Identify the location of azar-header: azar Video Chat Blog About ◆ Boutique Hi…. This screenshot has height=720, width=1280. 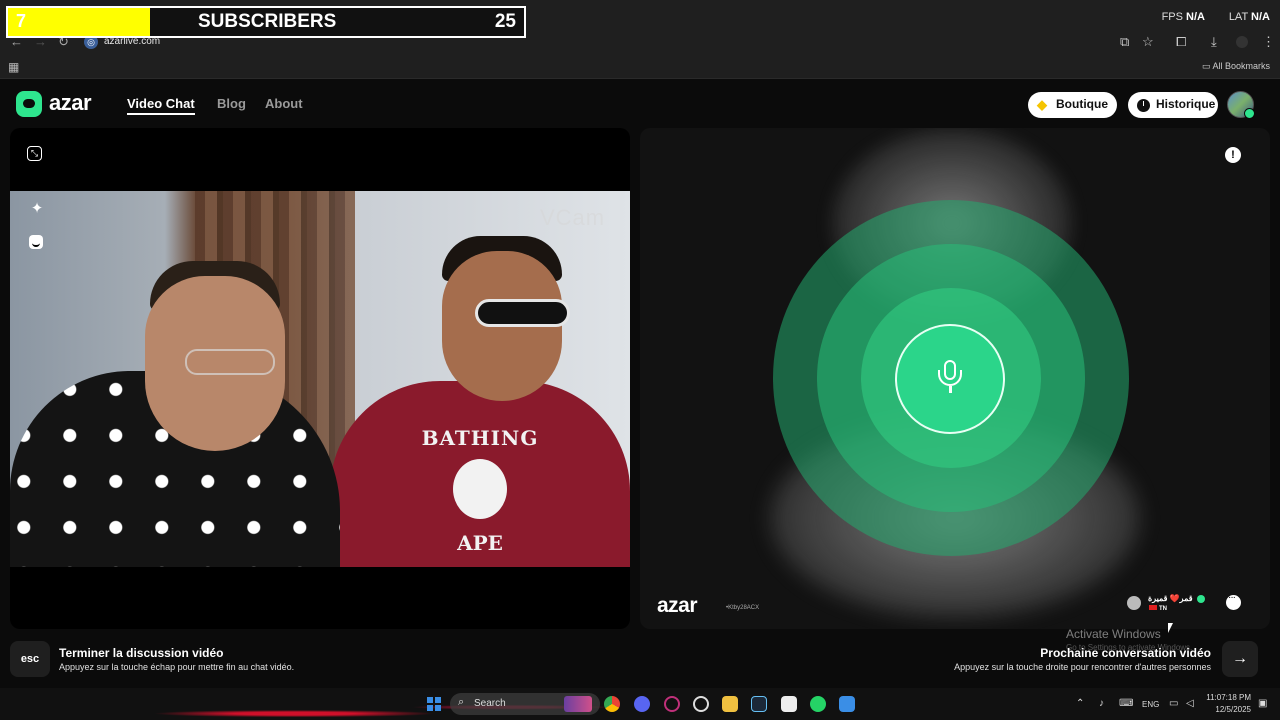
(640, 104).